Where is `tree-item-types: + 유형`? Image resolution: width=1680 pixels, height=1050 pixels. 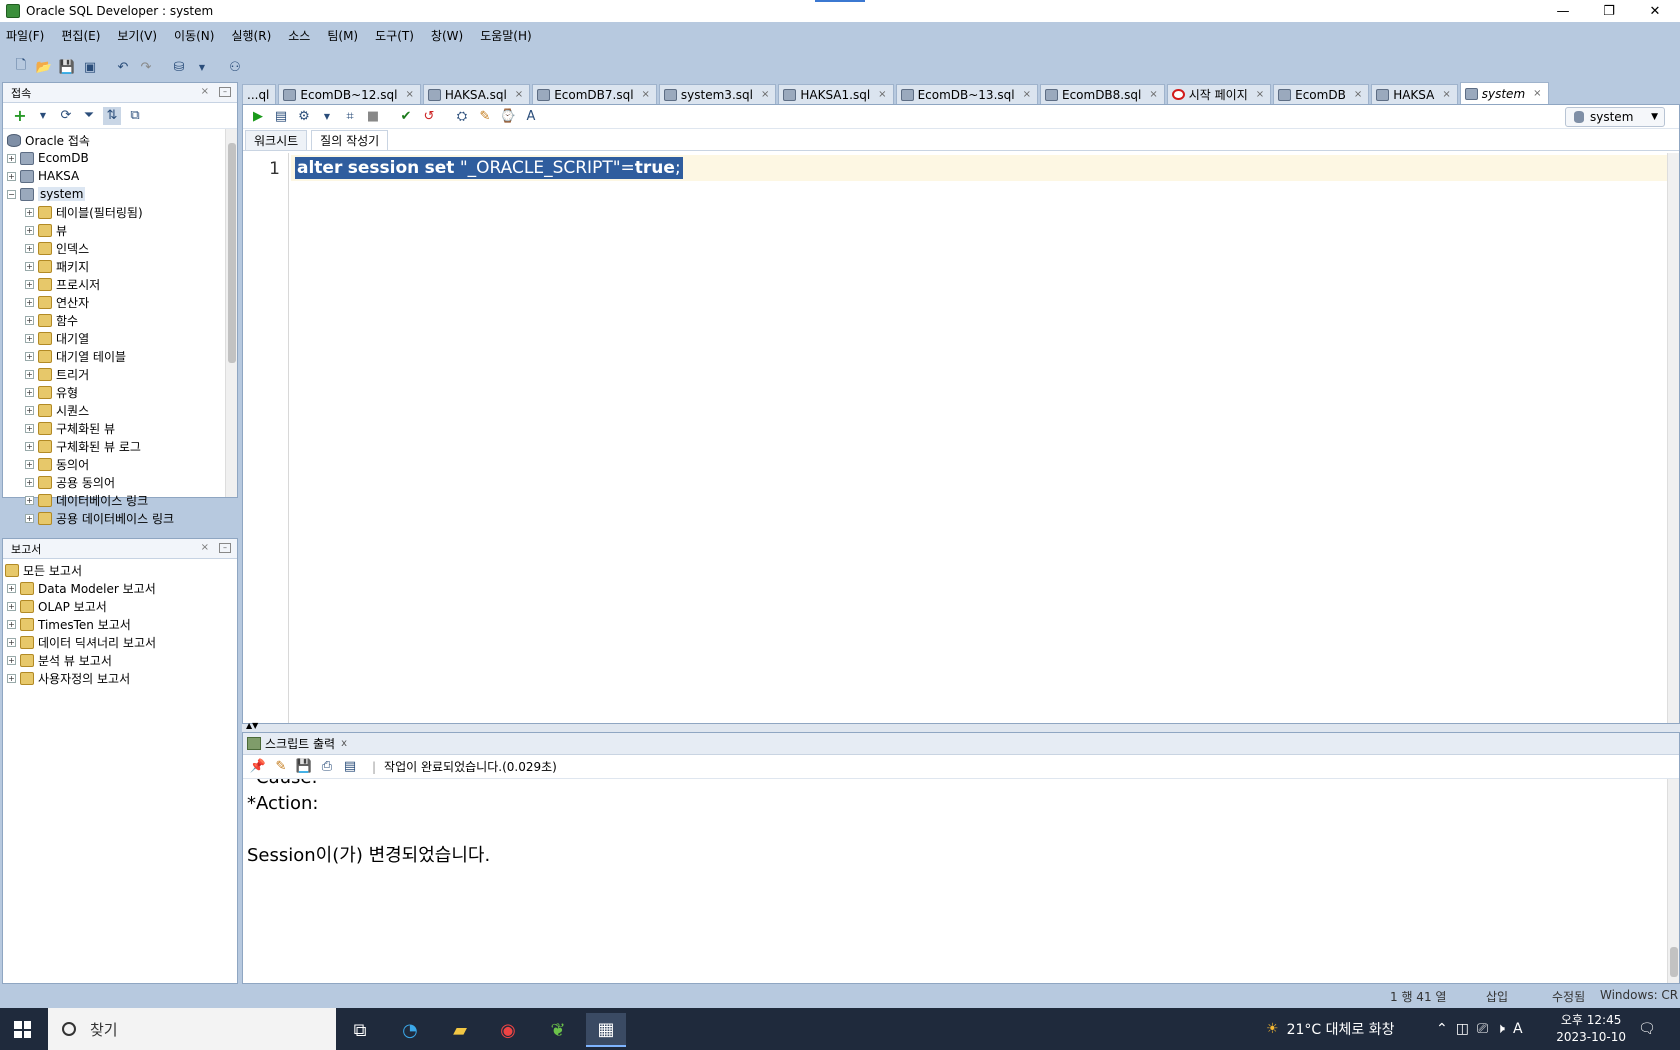 tree-item-types: + 유형 is located at coordinates (120, 392).